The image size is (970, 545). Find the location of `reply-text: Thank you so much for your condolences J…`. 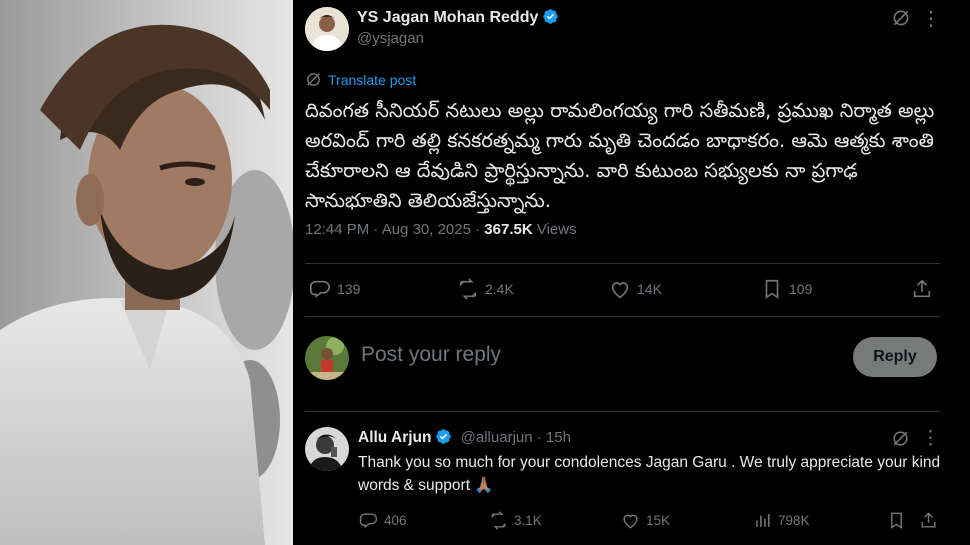

reply-text: Thank you so much for your condolences J… is located at coordinates (649, 474).